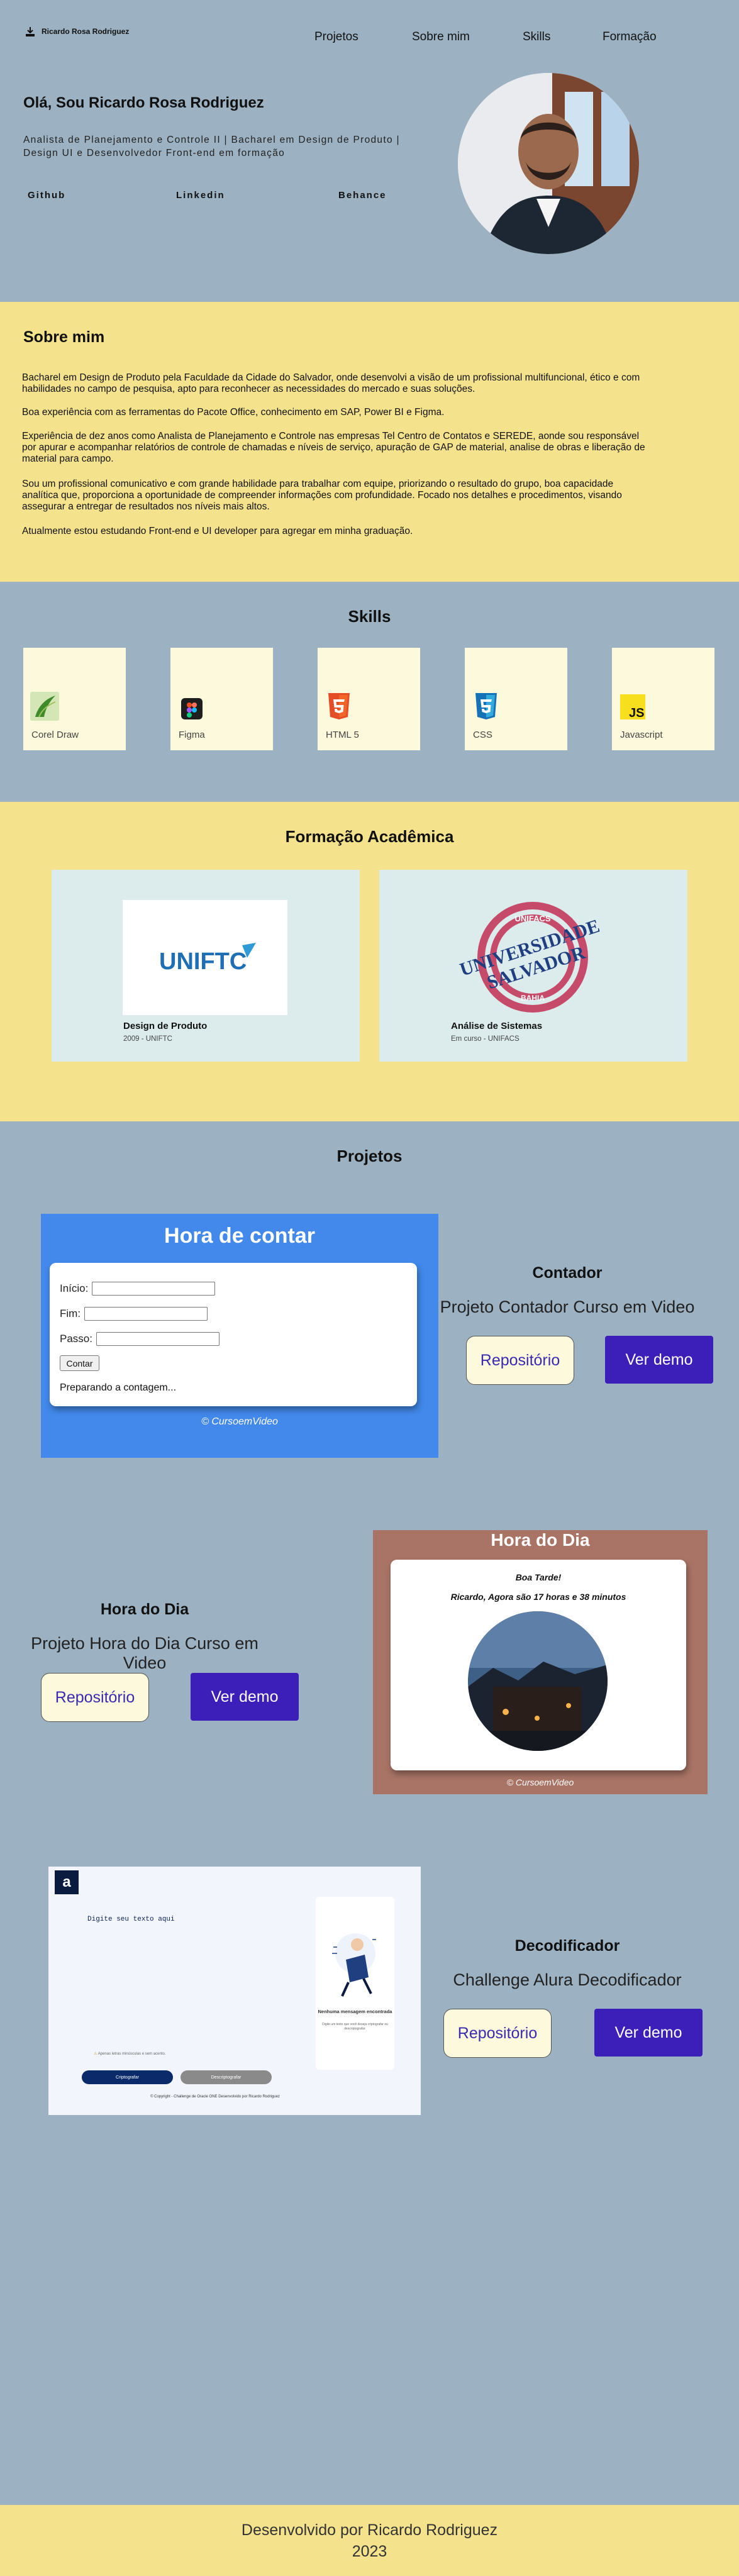 The width and height of the screenshot is (739, 2576). Describe the element at coordinates (567, 1946) in the screenshot. I see `project-title: Decodificador` at that location.